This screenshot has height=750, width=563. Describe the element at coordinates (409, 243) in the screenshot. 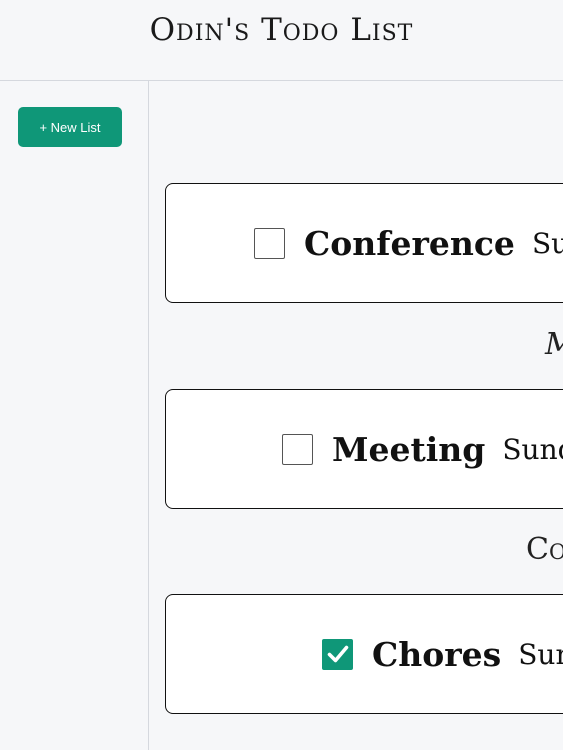

I see `todo-title: Conference` at that location.